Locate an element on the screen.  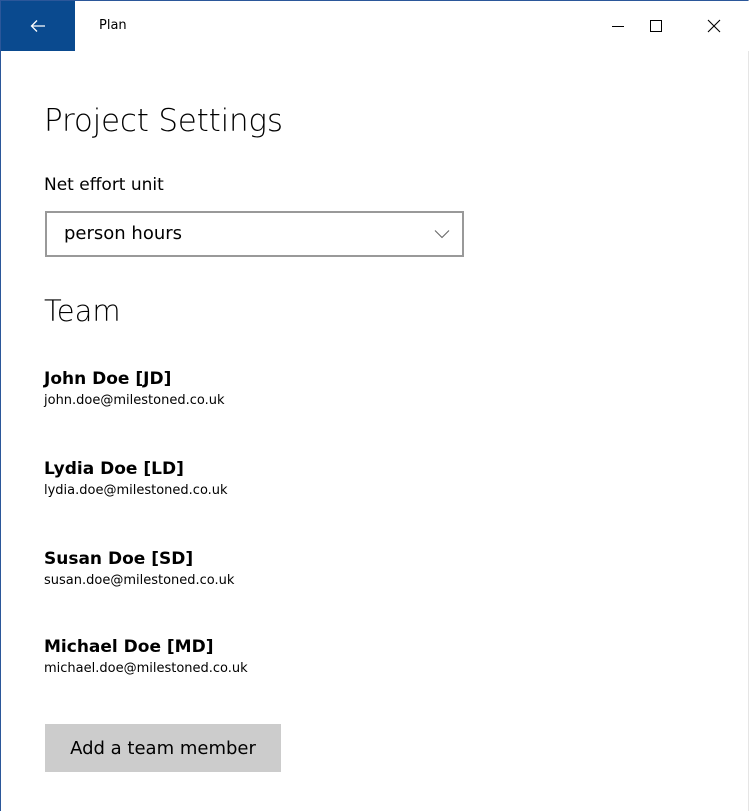
back-arrow-icon is located at coordinates (37, 26).